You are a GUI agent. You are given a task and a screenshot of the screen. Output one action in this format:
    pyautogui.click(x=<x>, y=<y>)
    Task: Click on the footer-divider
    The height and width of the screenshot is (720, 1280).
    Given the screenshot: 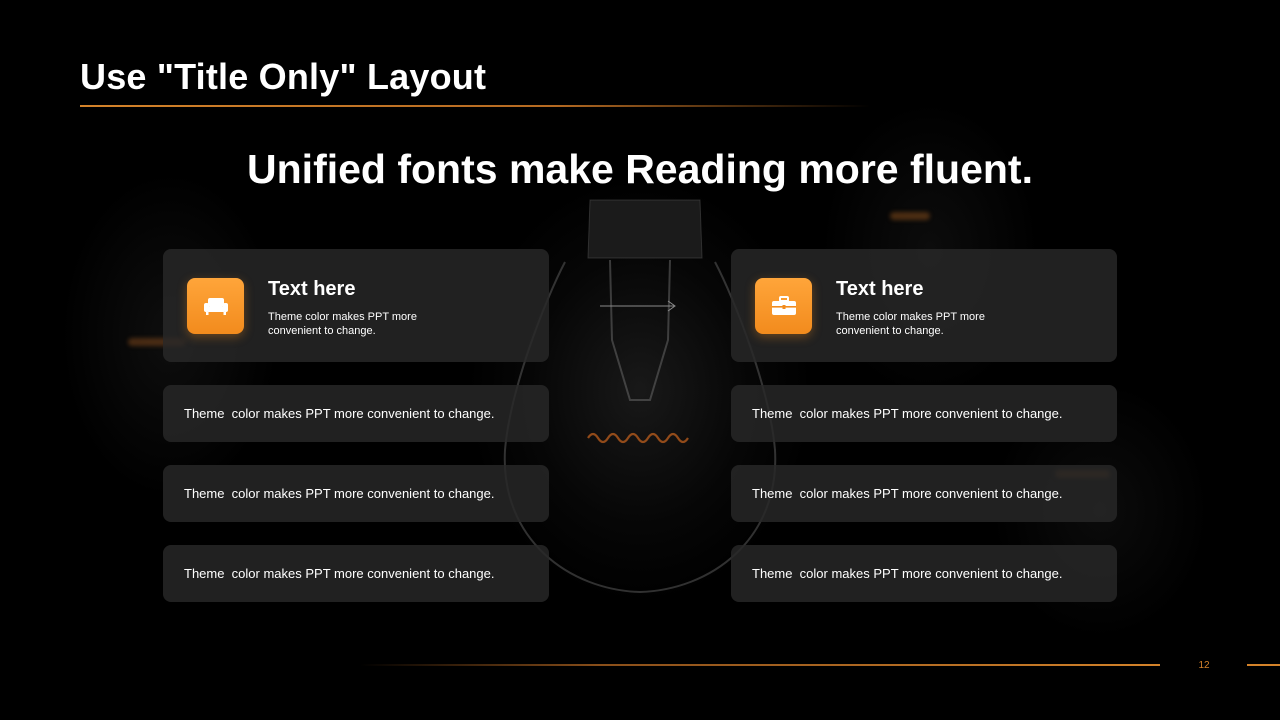 What is the action you would take?
    pyautogui.click(x=760, y=665)
    